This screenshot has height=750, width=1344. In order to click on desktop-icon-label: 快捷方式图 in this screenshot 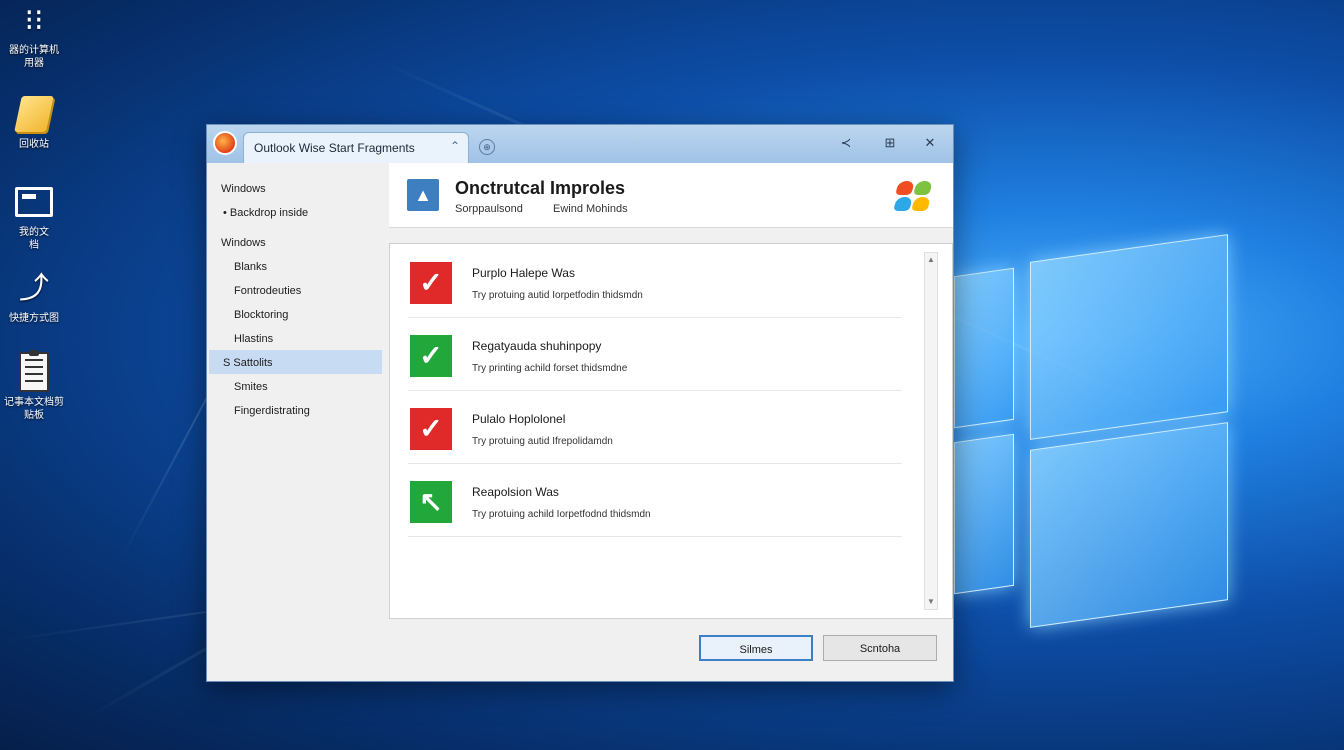, I will do `click(34, 318)`.